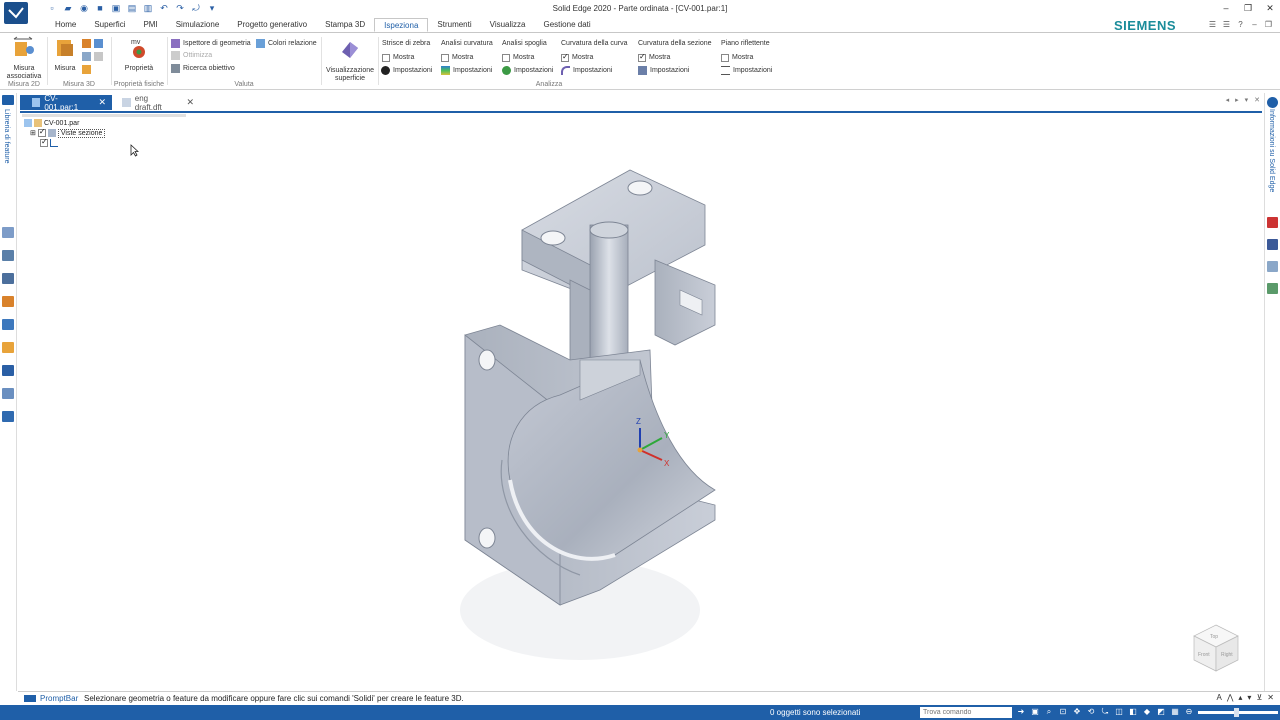 The width and height of the screenshot is (1280, 720). I want to click on close-all-tabs-icon: ✕, so click(1257, 100).